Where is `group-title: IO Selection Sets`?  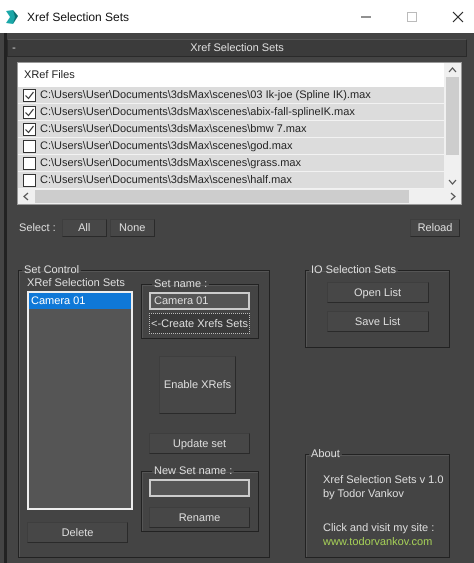
group-title: IO Selection Sets is located at coordinates (353, 270).